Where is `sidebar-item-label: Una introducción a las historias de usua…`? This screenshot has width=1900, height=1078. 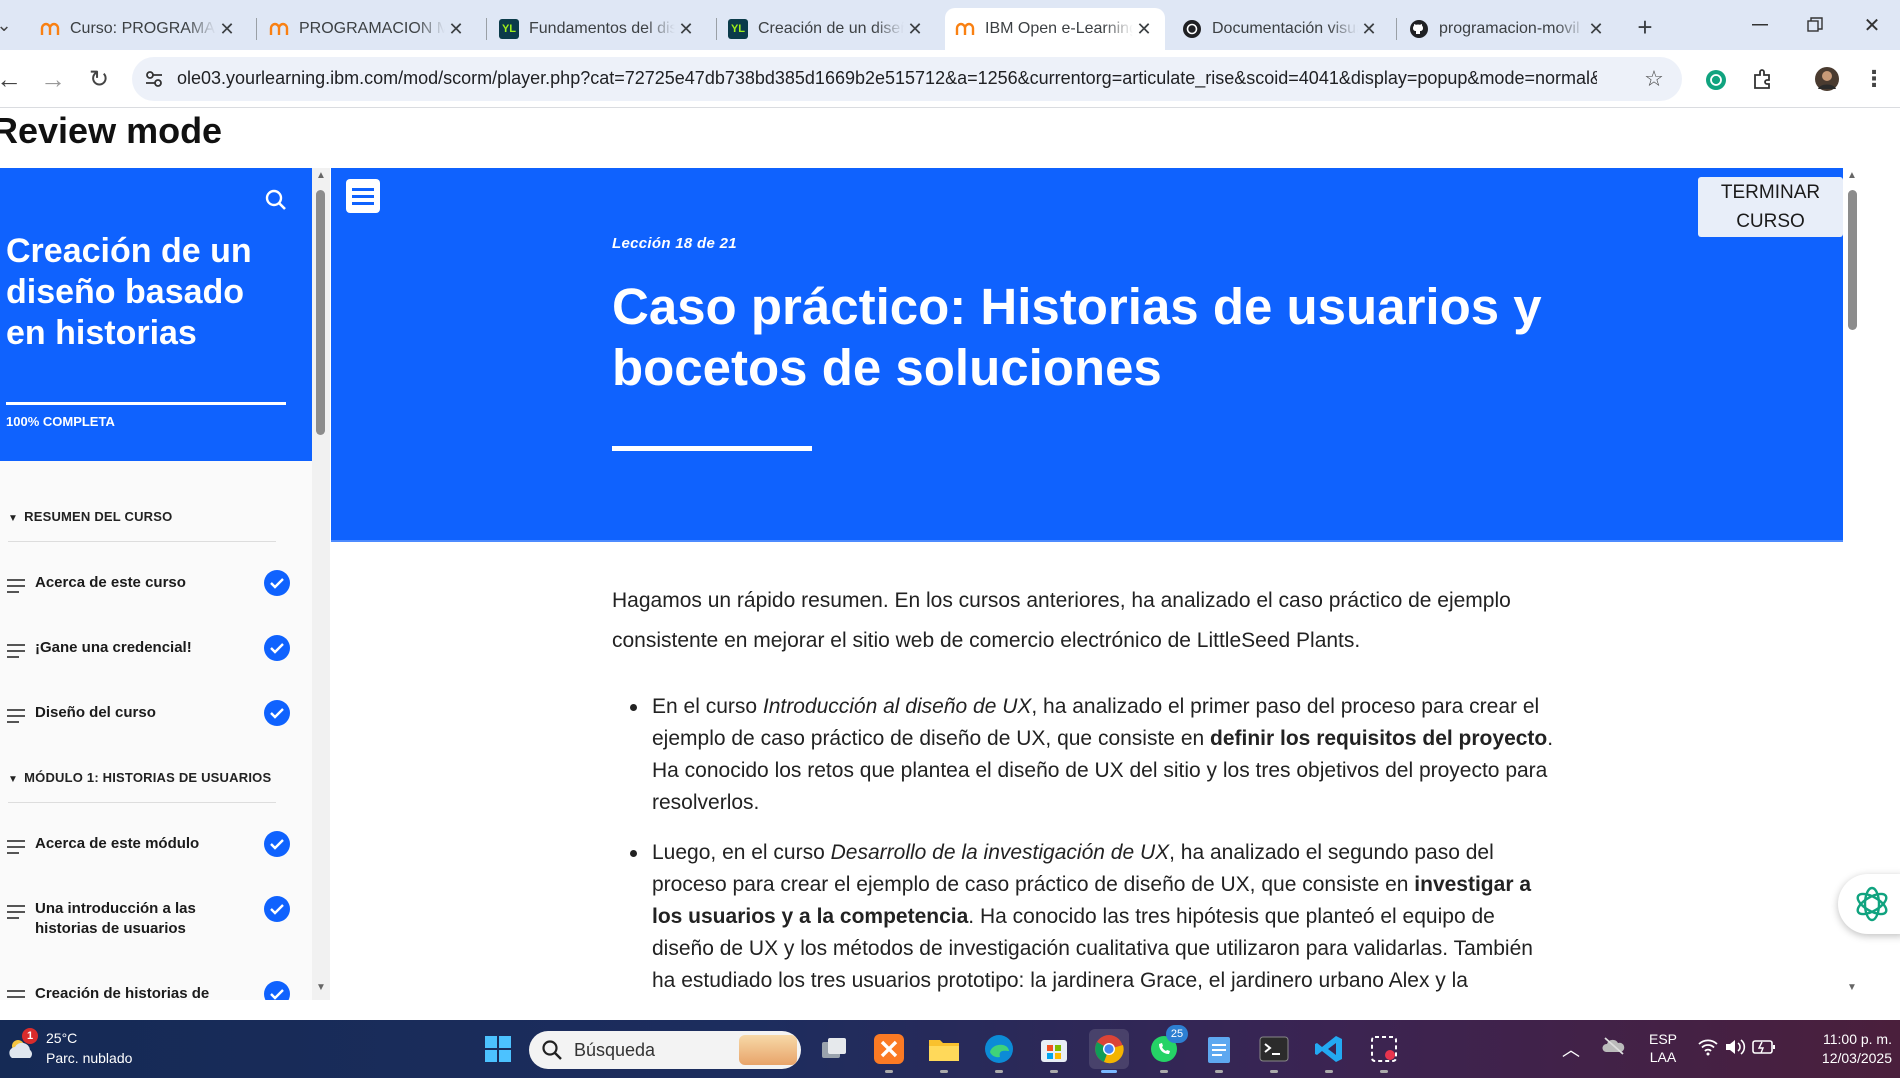
sidebar-item-label: Una introducción a las historias de usua… is located at coordinates (115, 918).